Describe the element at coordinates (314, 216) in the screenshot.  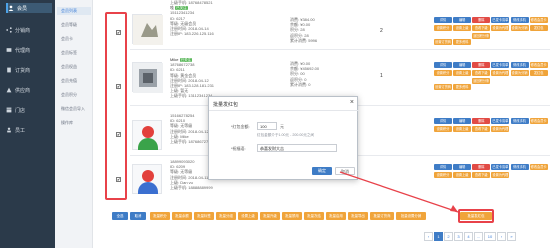
I see `batch-freeze-button: 批量冻结` at that location.